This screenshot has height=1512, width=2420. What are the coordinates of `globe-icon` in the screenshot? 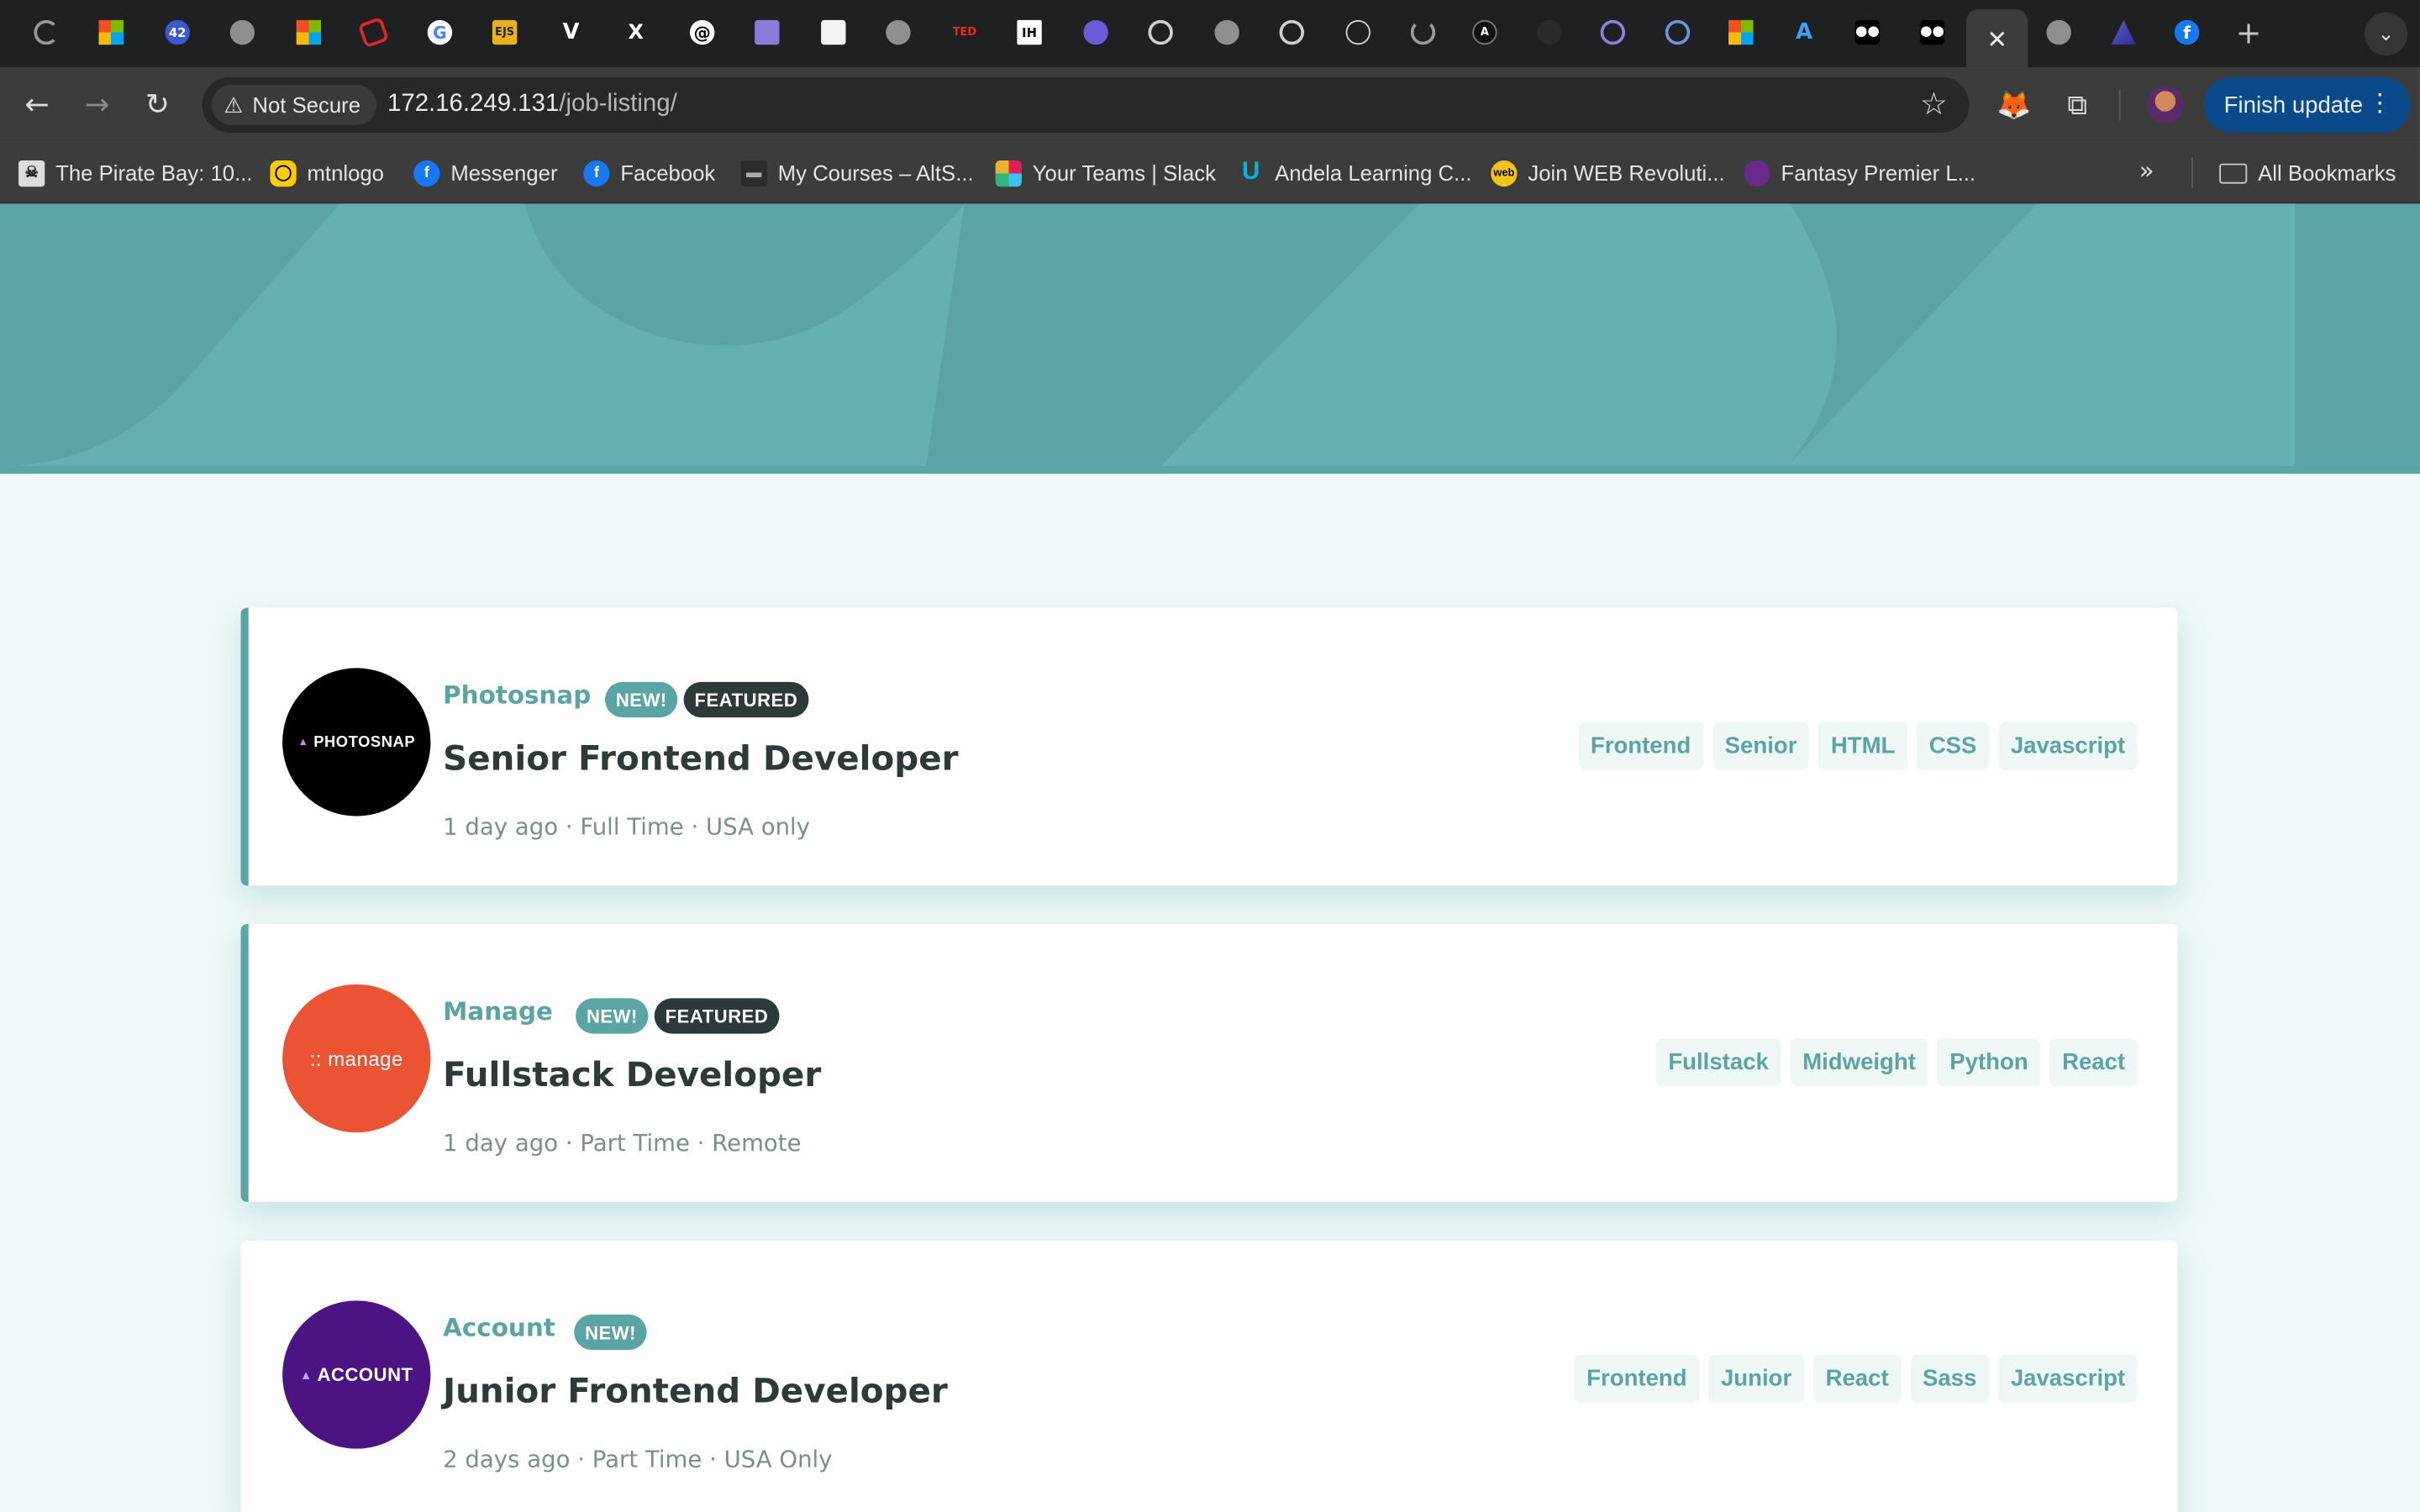 It's located at (242, 32).